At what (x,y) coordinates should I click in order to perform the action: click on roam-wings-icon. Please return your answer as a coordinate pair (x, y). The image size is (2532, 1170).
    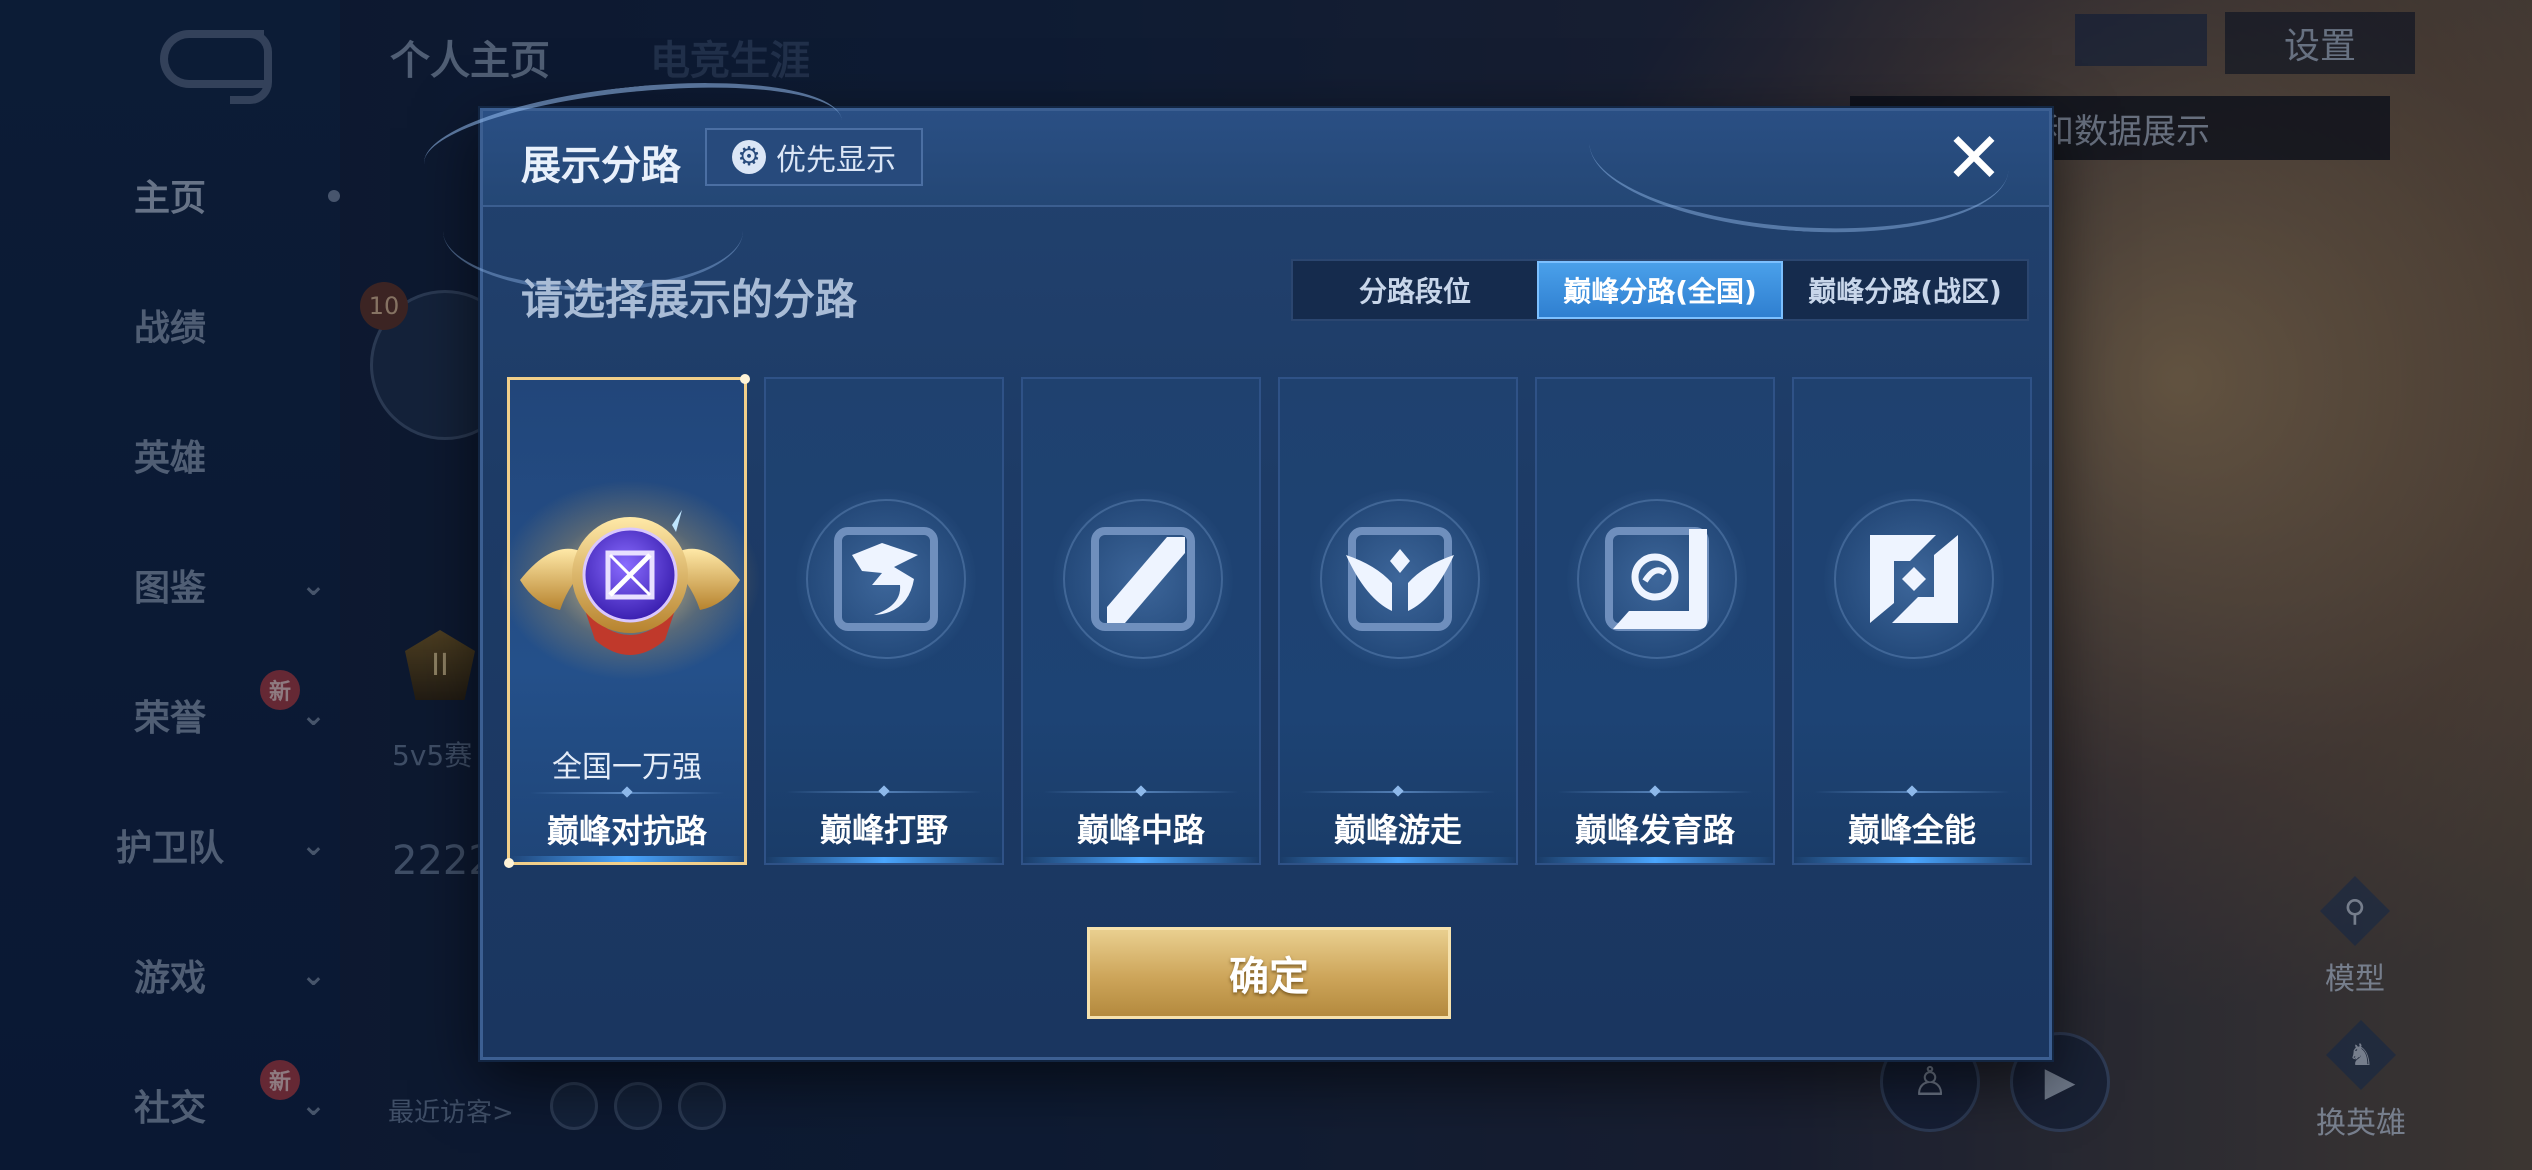
    Looking at the image, I should click on (1400, 579).